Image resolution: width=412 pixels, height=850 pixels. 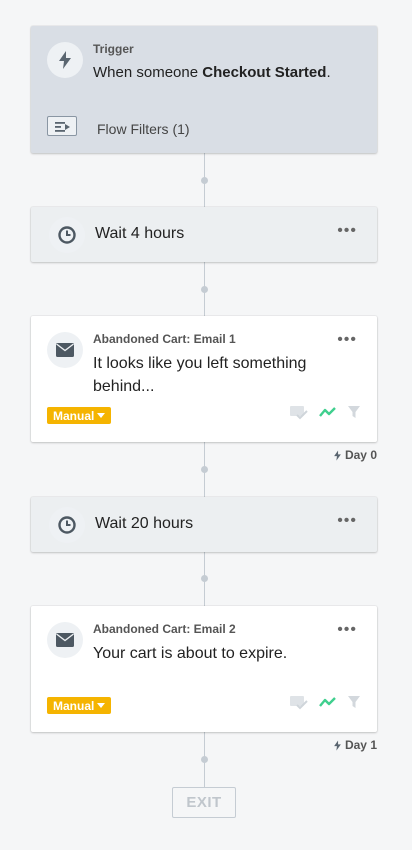 I want to click on email-subject: Your cart is about to expire., so click(x=190, y=653).